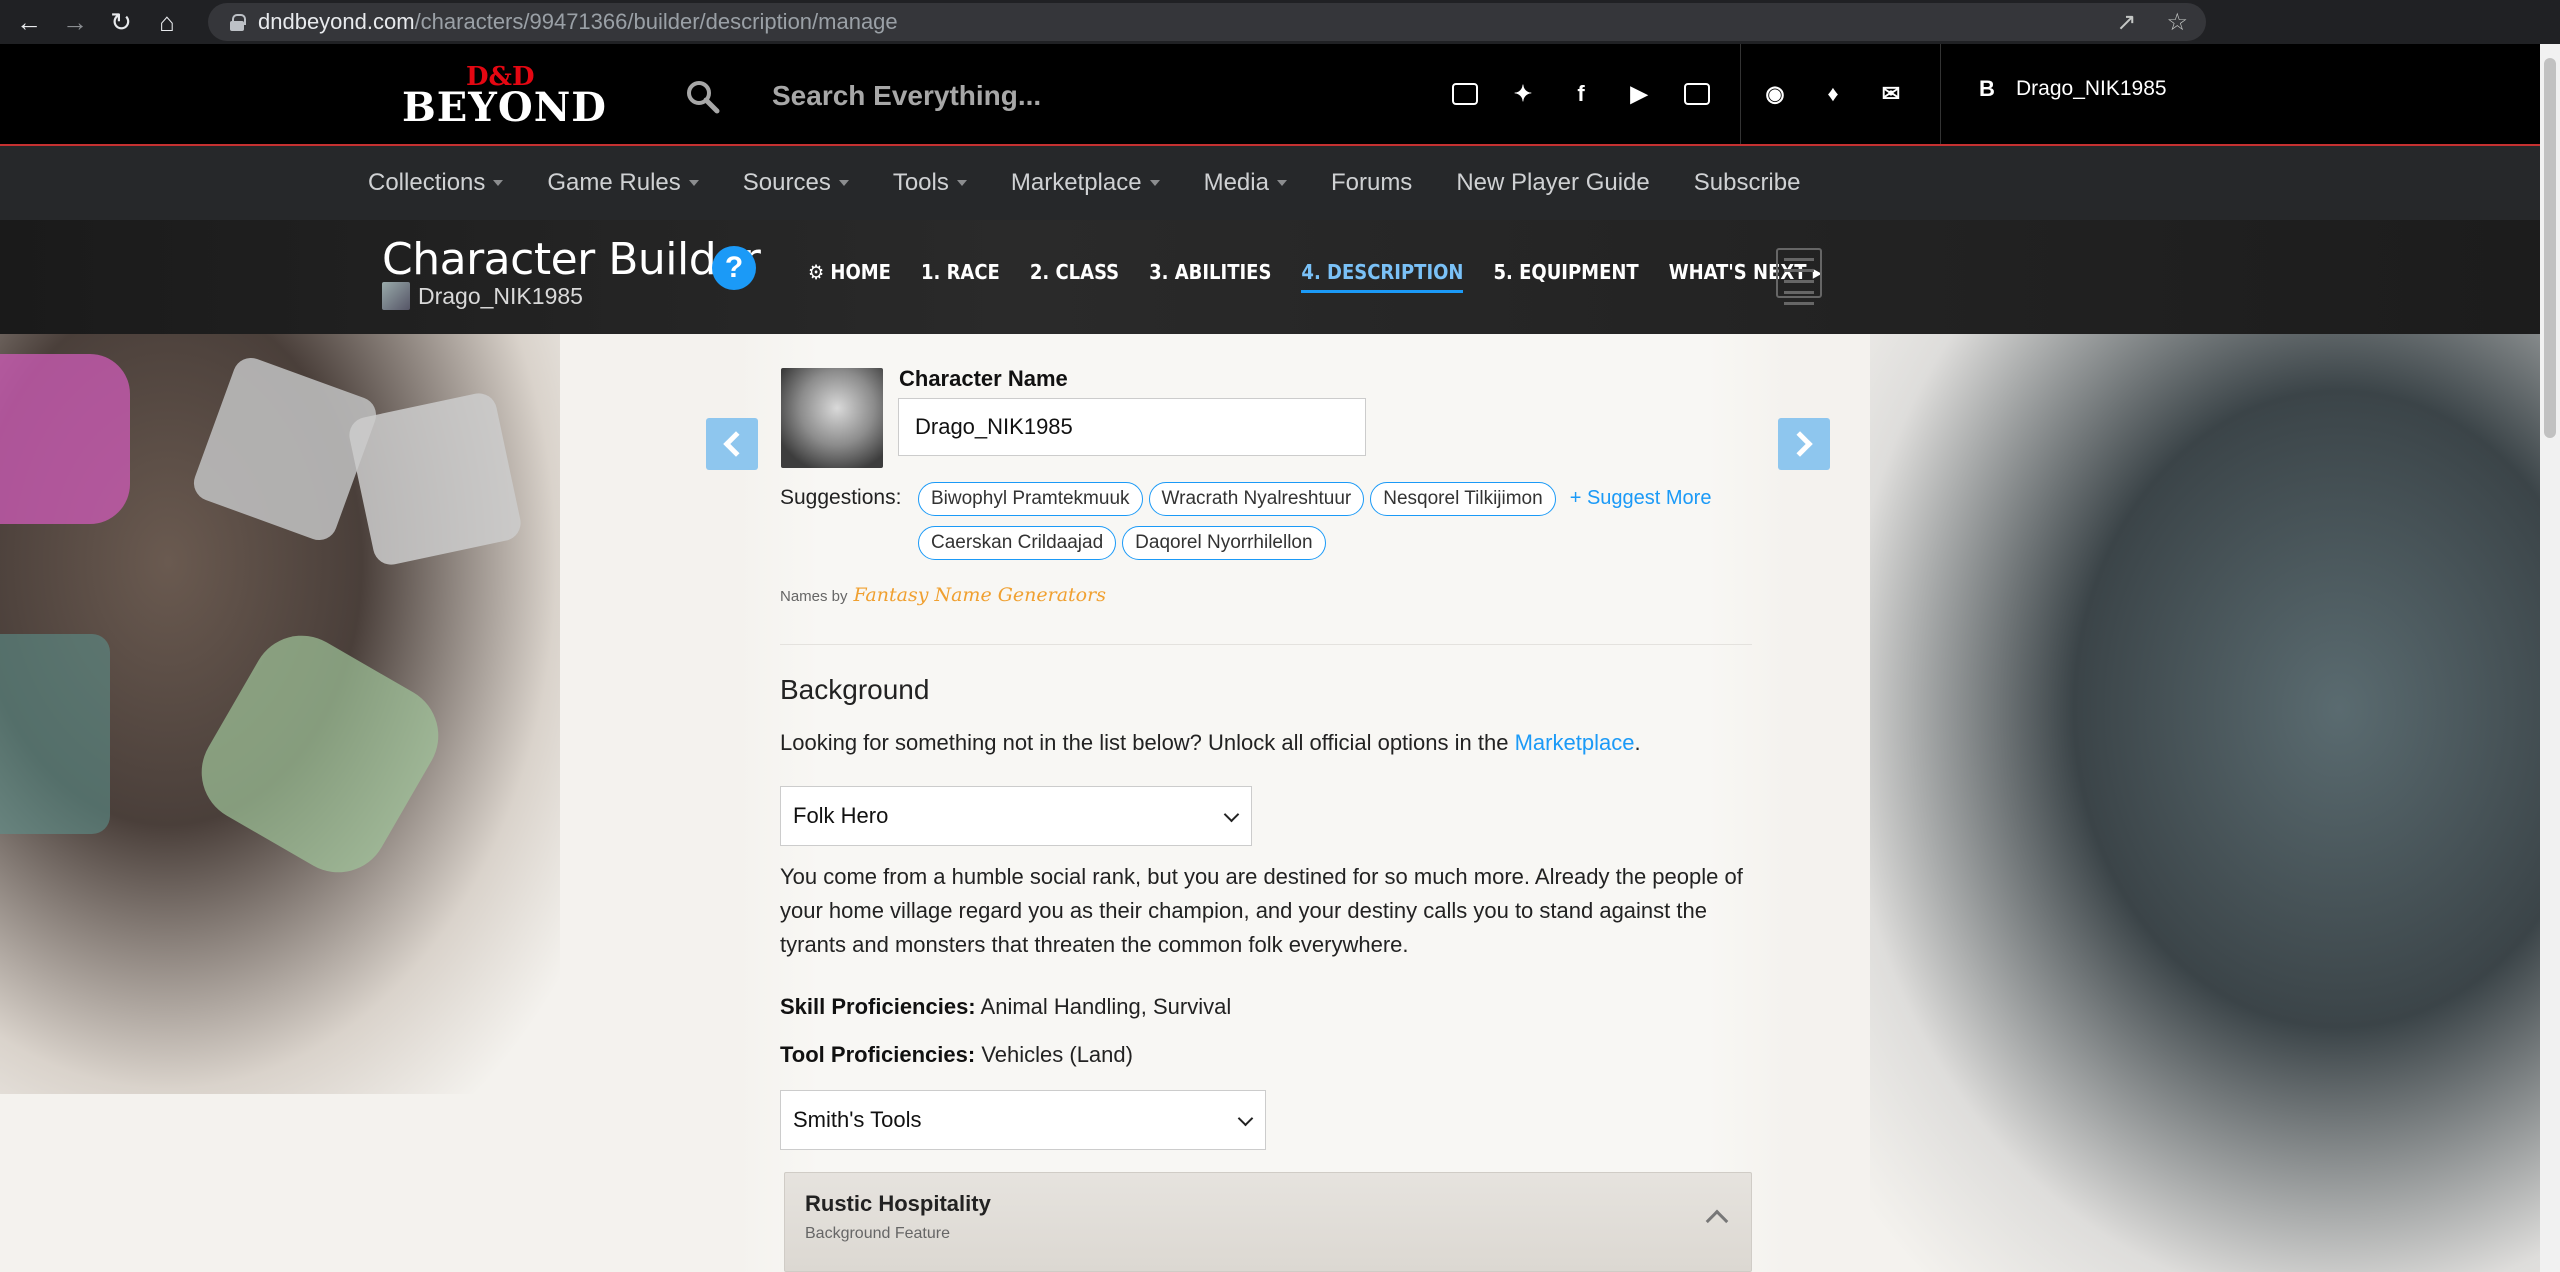 The height and width of the screenshot is (1272, 2560). I want to click on facebook-icon: f, so click(1581, 94).